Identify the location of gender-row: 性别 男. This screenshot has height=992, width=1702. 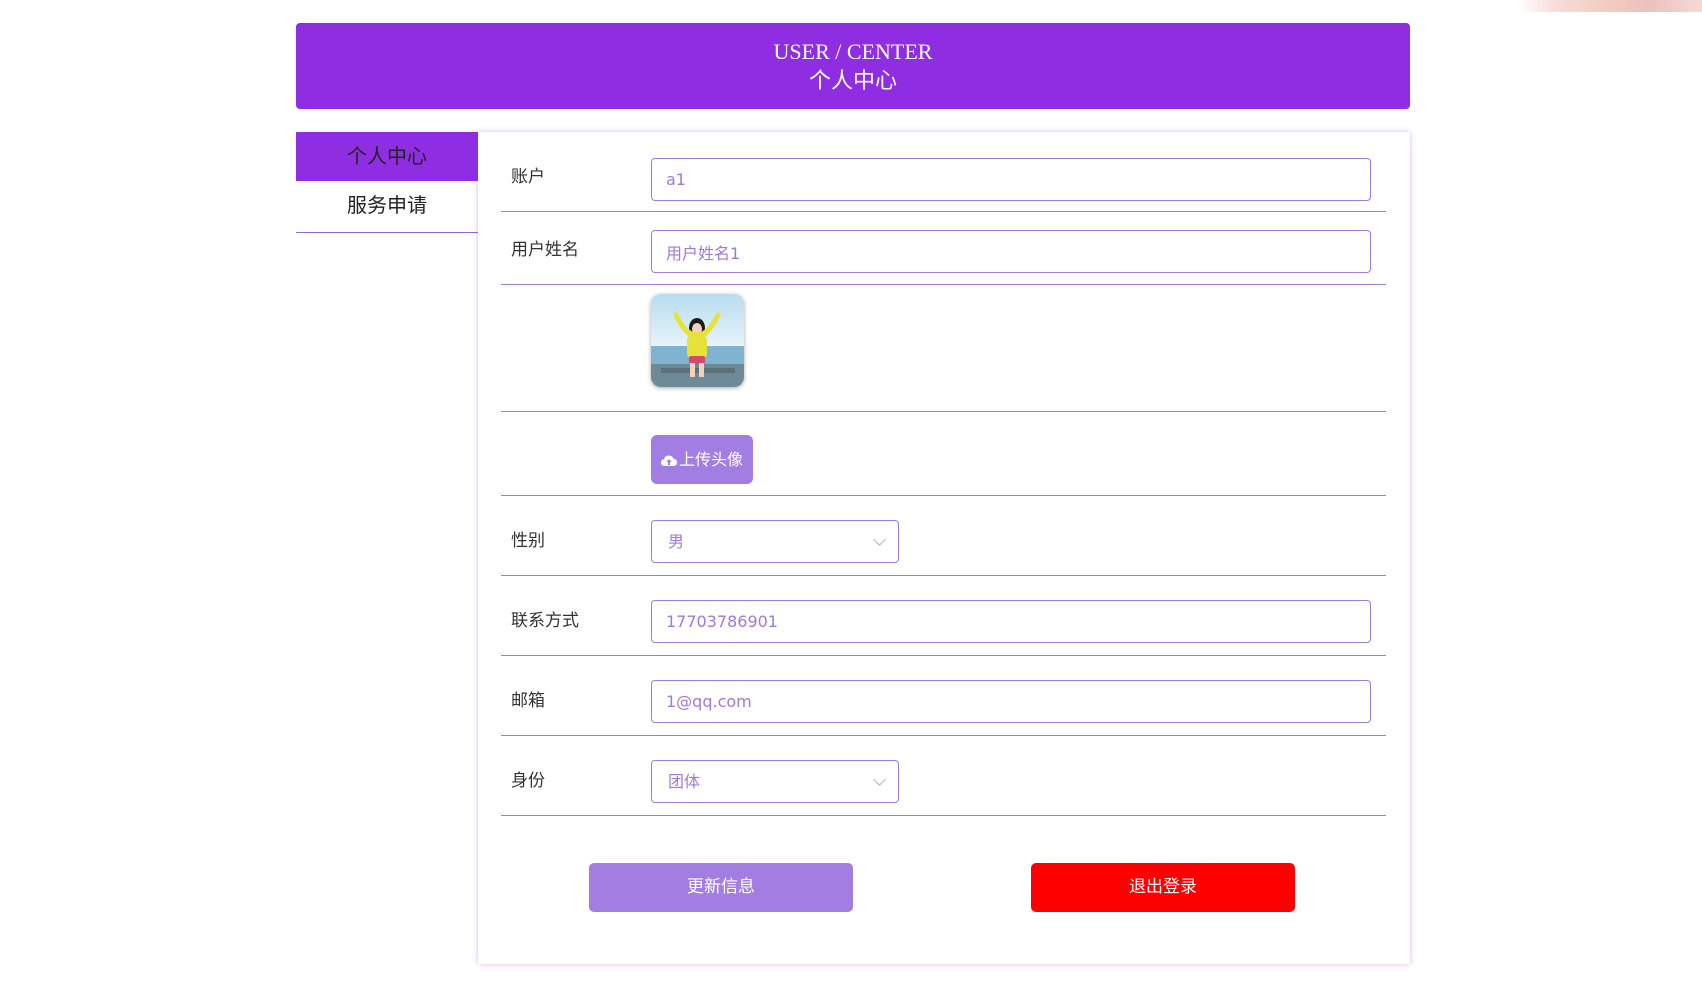
(943, 536).